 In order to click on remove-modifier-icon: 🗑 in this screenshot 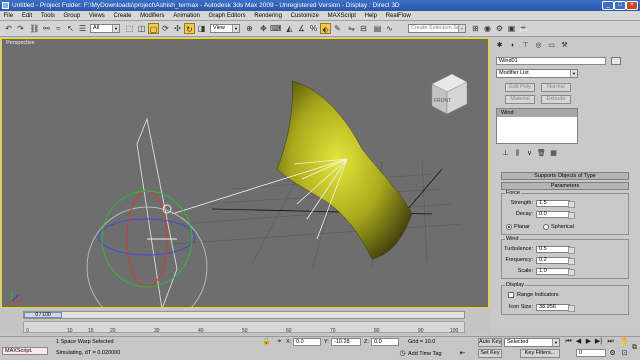, I will do `click(541, 153)`.